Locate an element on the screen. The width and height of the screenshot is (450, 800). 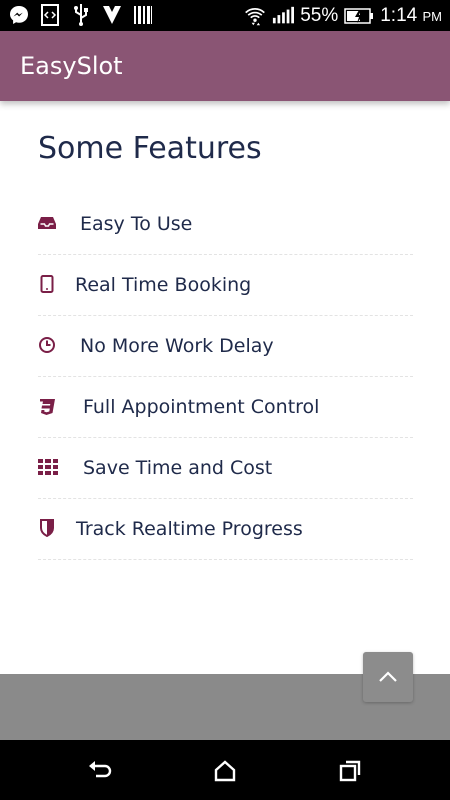
feature-item-real-time-booking: Real Time Booking is located at coordinates (225, 285).